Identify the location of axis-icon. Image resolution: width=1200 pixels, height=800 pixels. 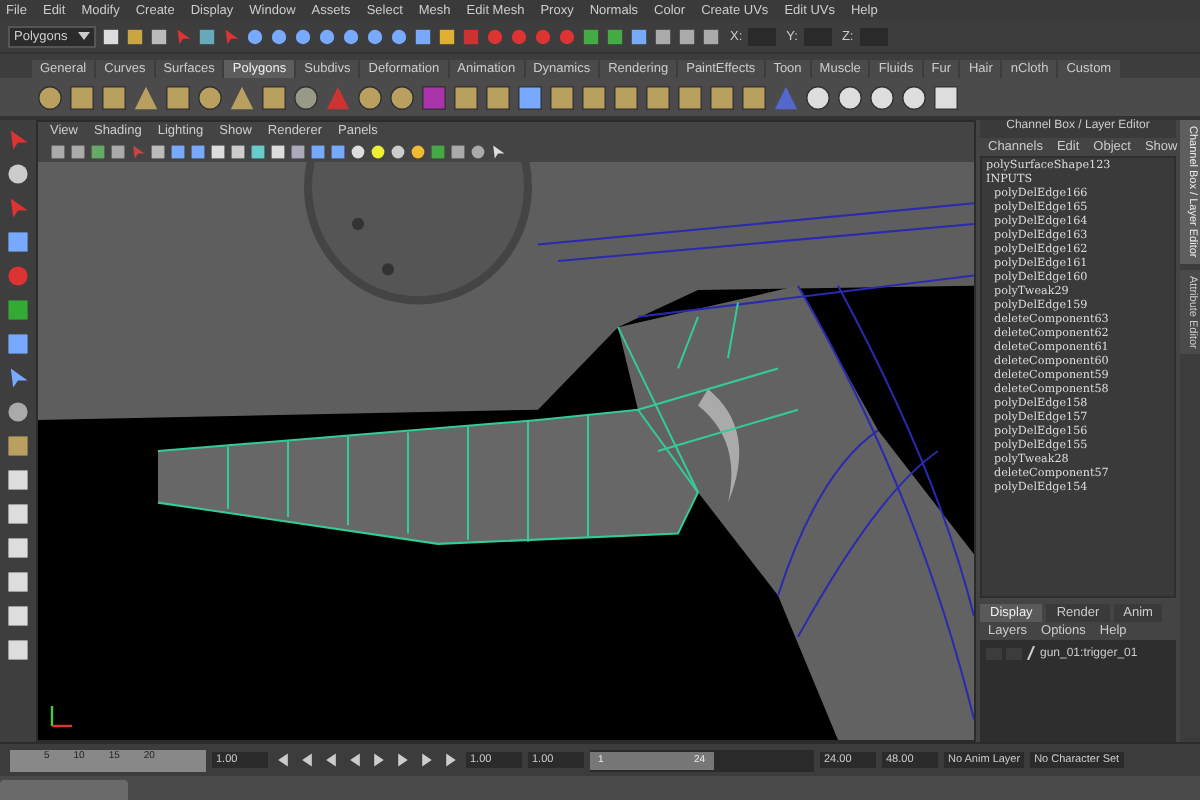
(62, 716).